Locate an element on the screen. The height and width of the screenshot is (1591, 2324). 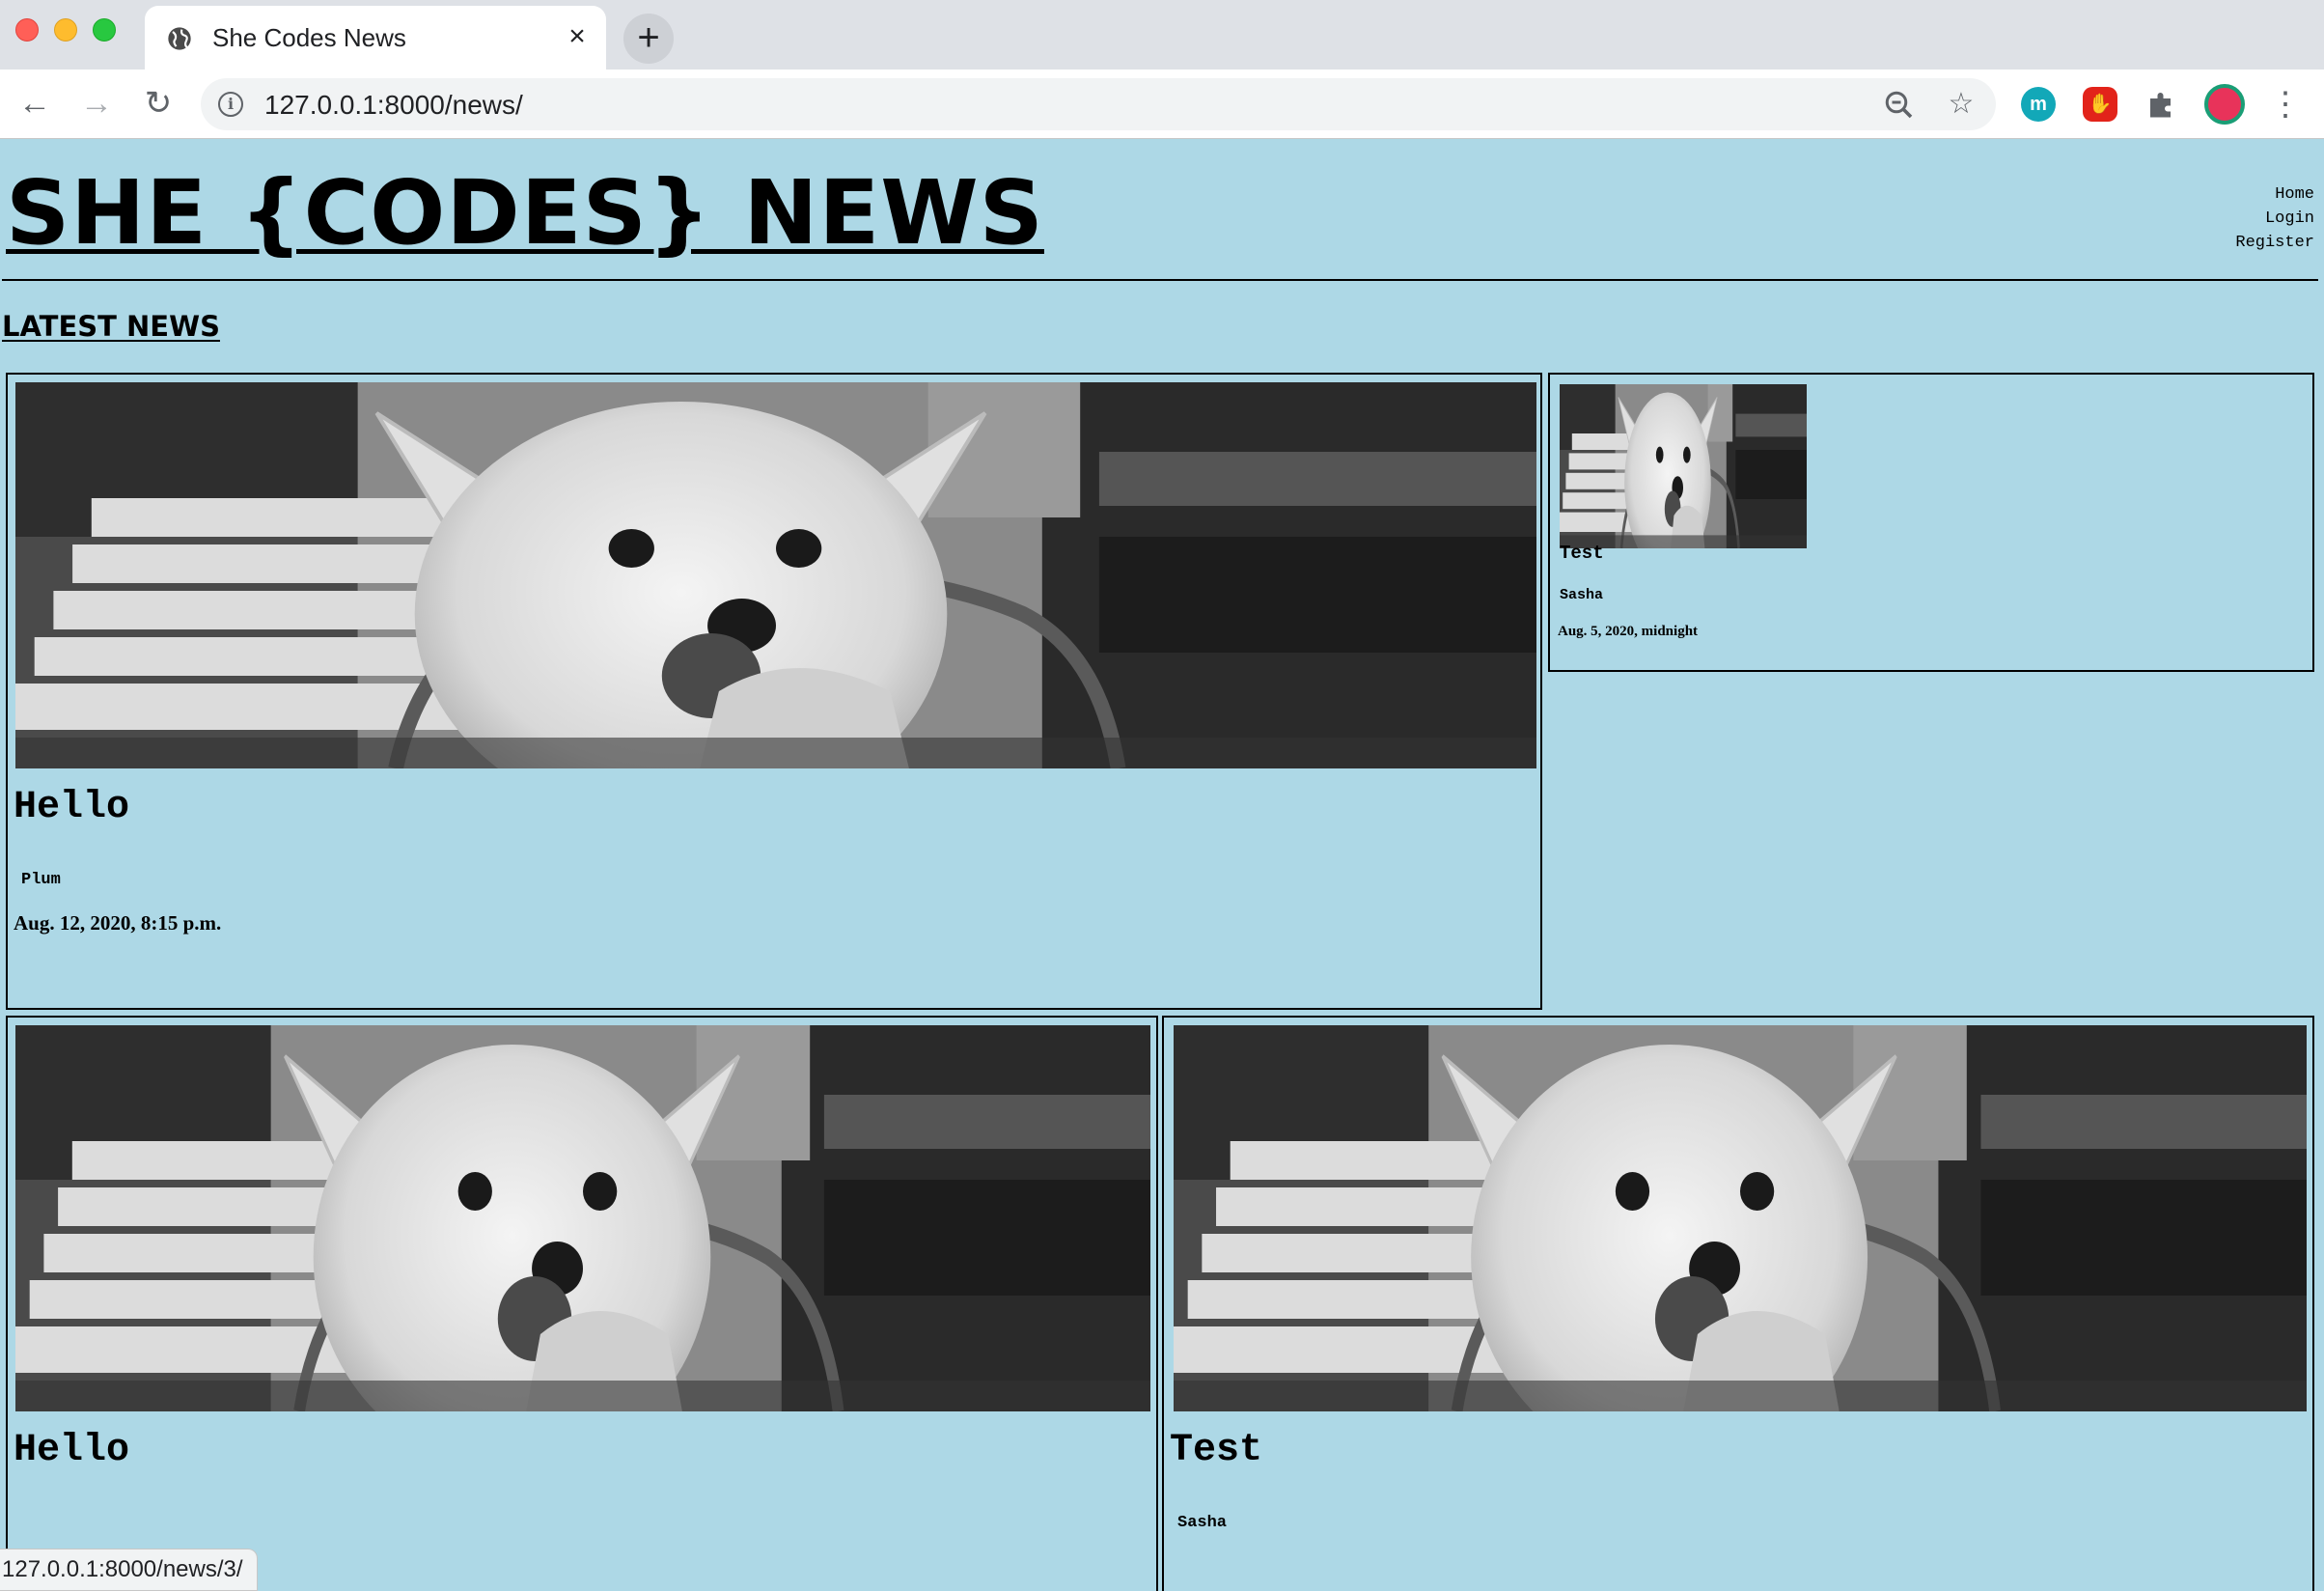
nav-link-register: Register is located at coordinates (2274, 243).